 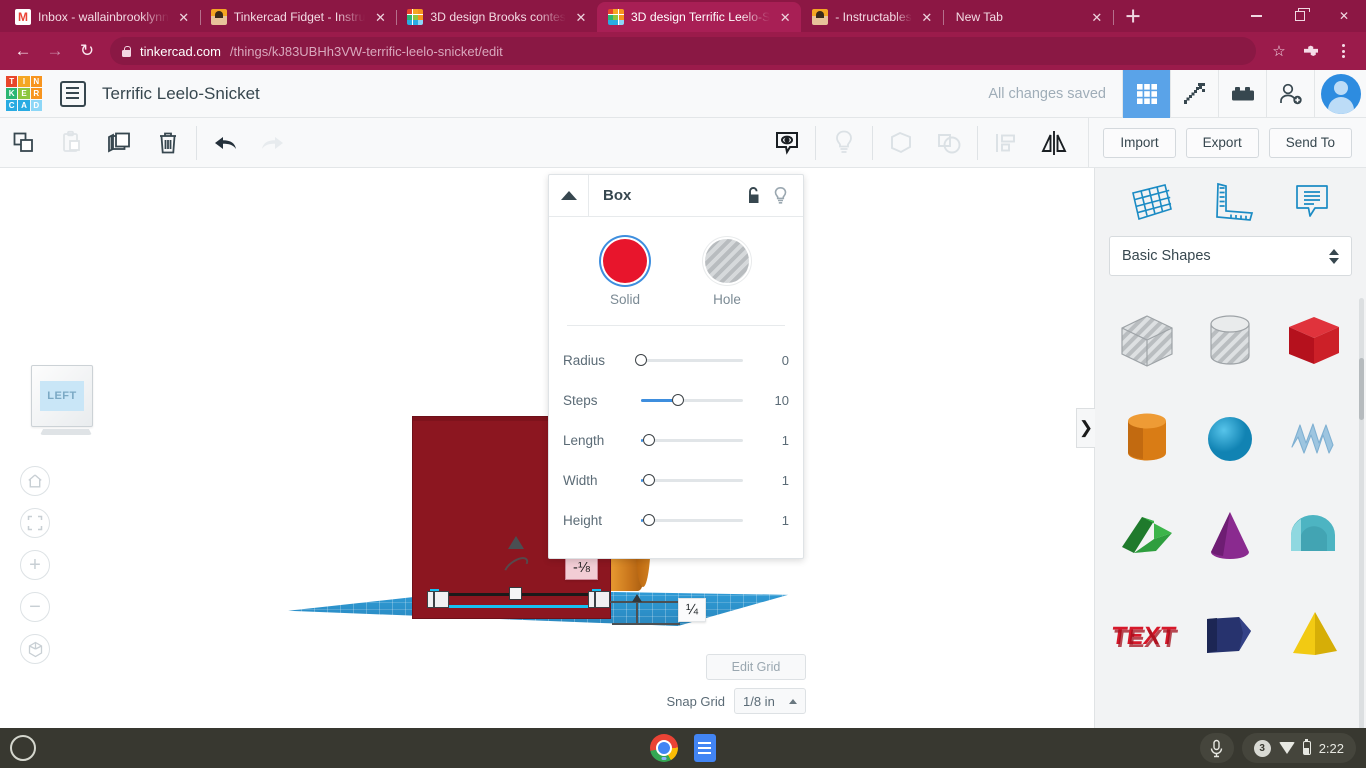 I want to click on chrome-menu-icon, so click(x=1343, y=51).